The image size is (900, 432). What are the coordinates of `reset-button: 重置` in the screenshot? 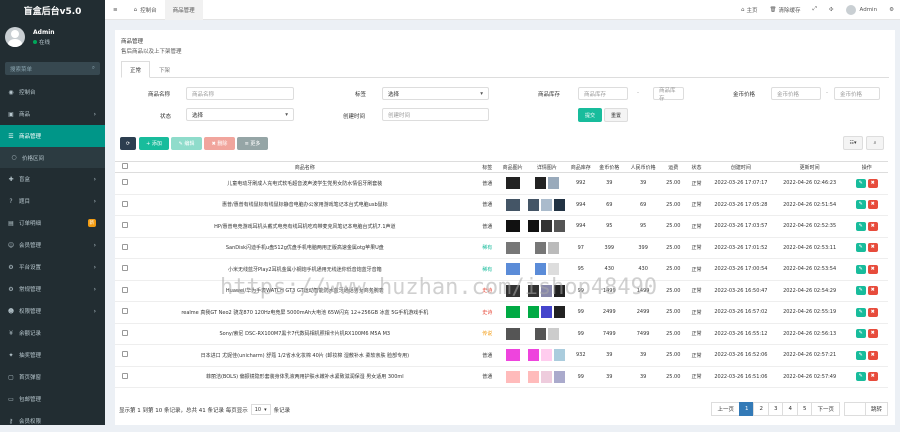 It's located at (616, 115).